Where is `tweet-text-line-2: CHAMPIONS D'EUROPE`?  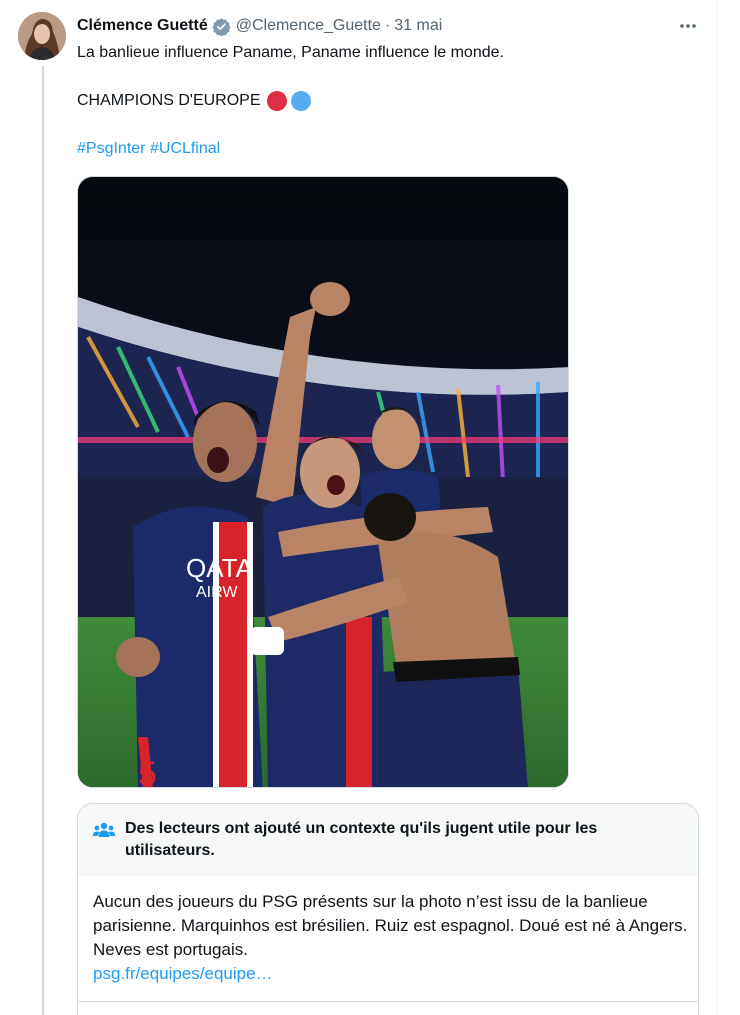 tweet-text-line-2: CHAMPIONS D'EUROPE is located at coordinates (194, 101).